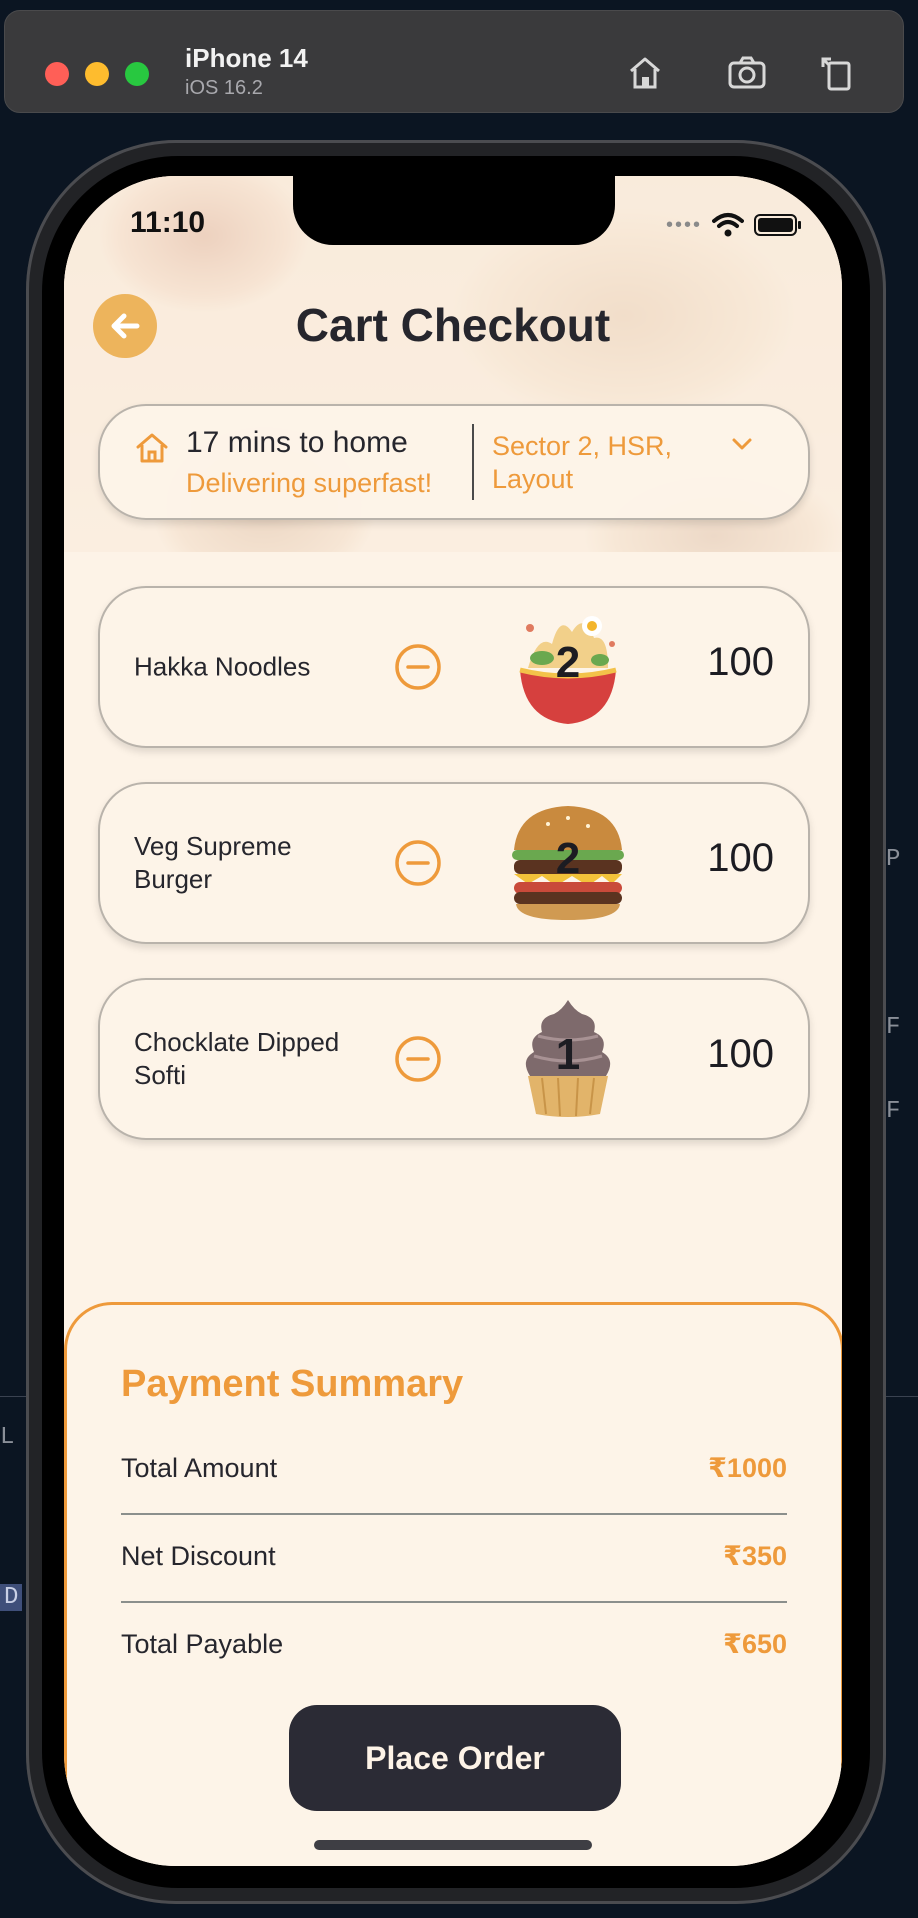 The width and height of the screenshot is (918, 1918). What do you see at coordinates (747, 1468) in the screenshot?
I see `summary-value: ₹1000` at bounding box center [747, 1468].